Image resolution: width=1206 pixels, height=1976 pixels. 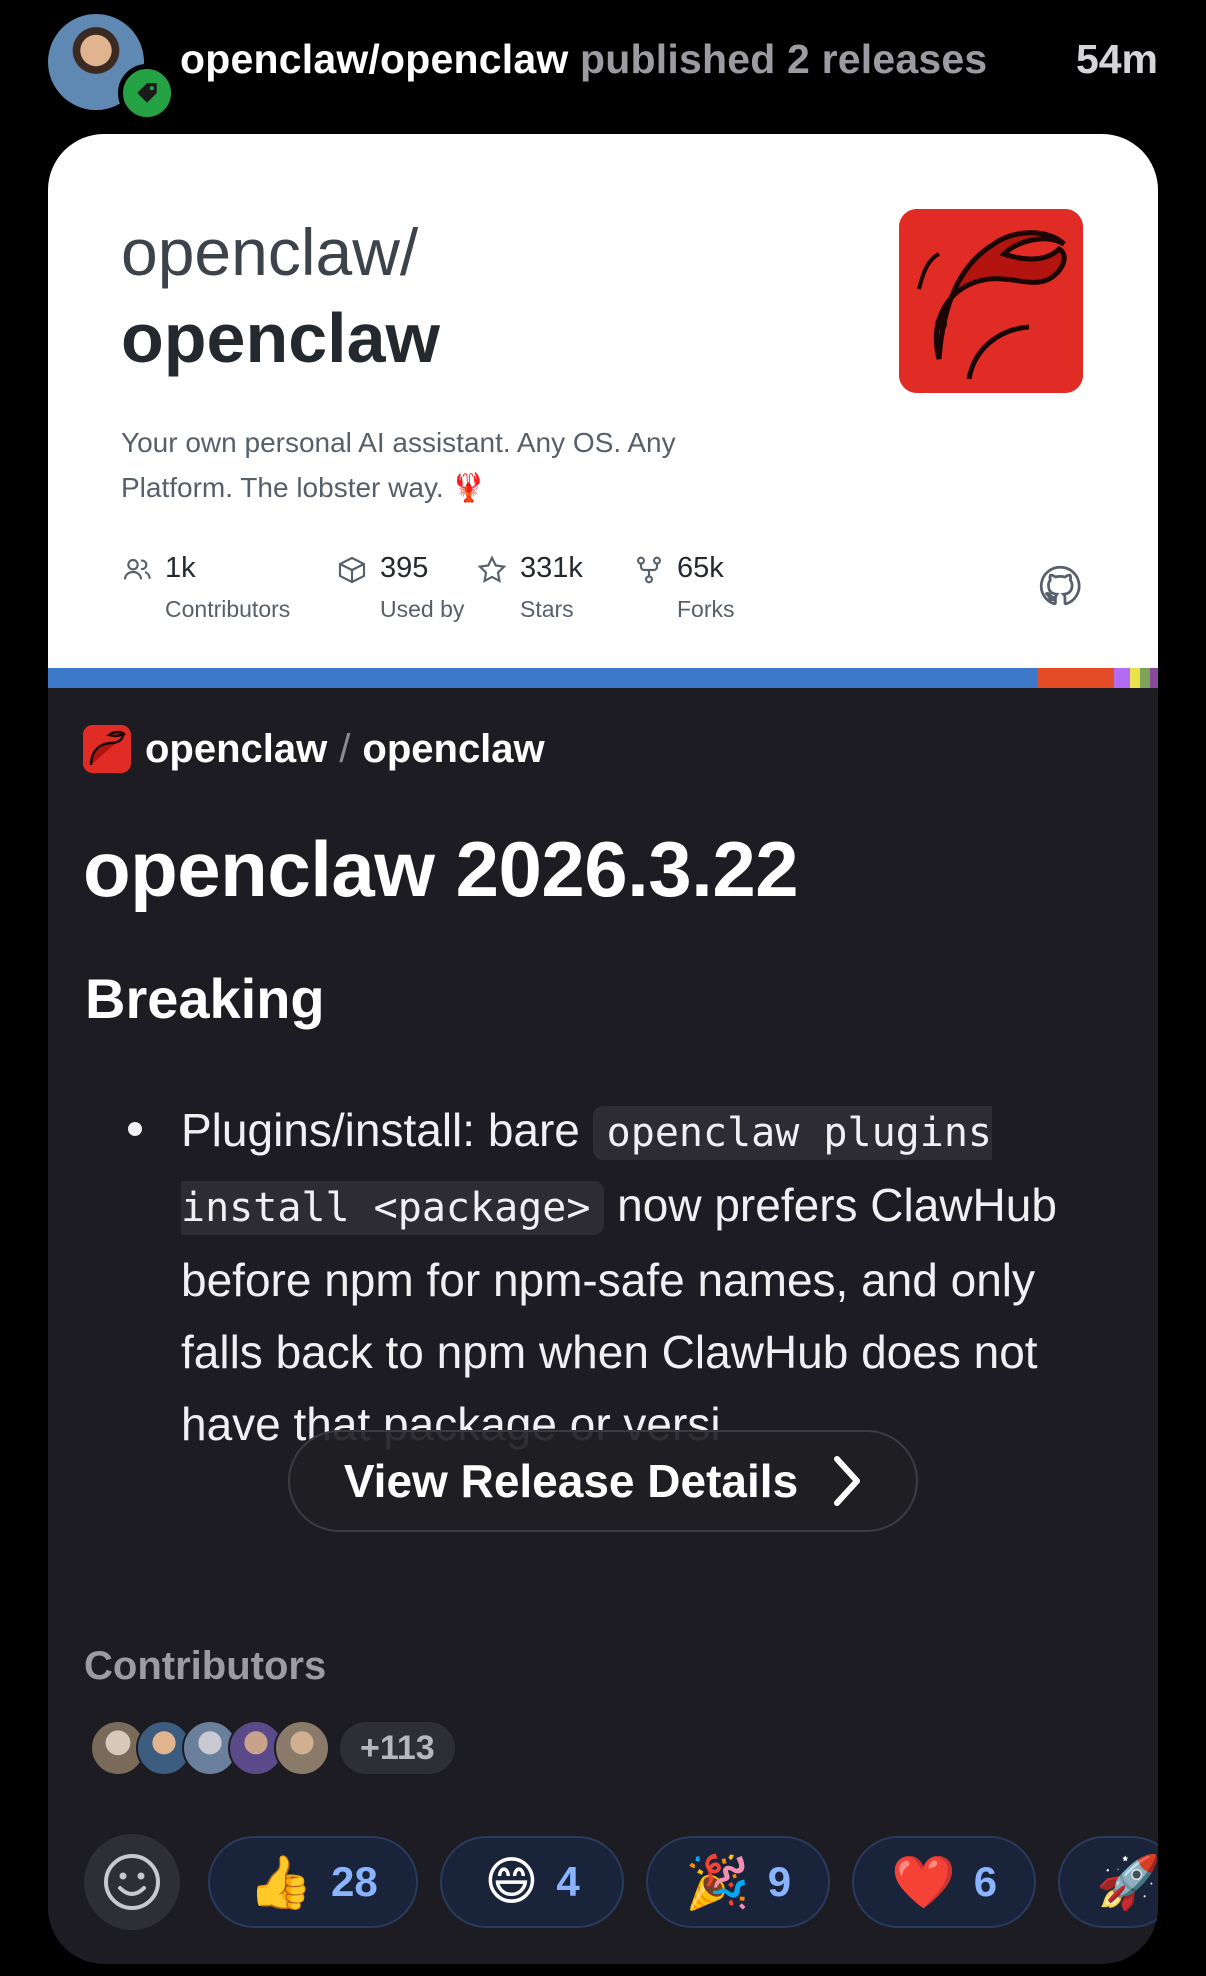 I want to click on lobster-logo-icon, so click(x=991, y=301).